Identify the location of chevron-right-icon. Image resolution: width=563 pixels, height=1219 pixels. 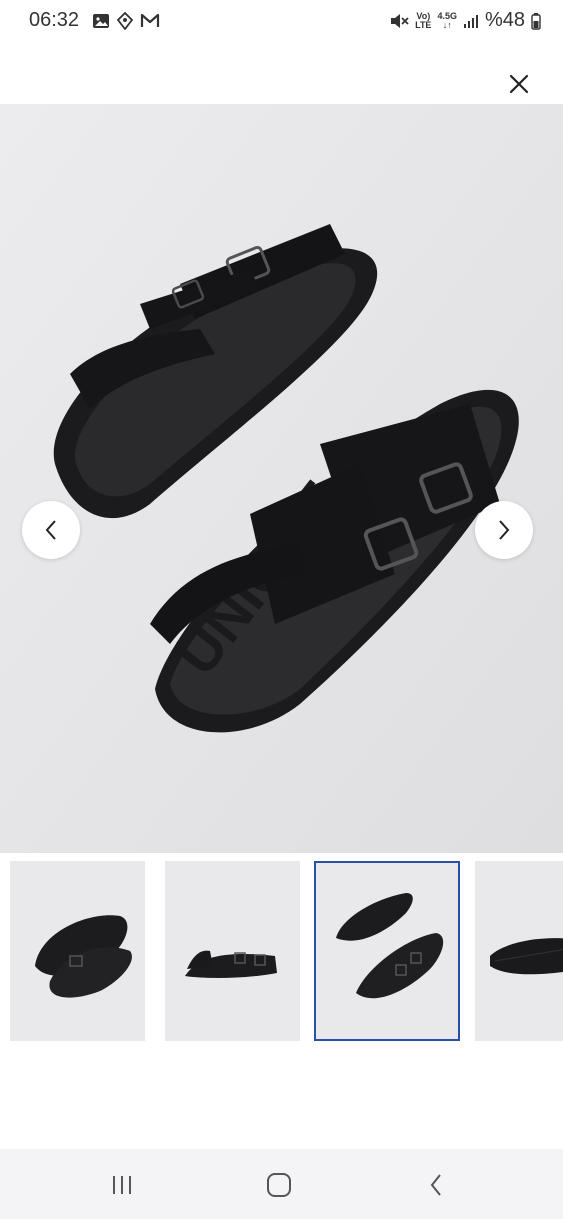
(504, 530).